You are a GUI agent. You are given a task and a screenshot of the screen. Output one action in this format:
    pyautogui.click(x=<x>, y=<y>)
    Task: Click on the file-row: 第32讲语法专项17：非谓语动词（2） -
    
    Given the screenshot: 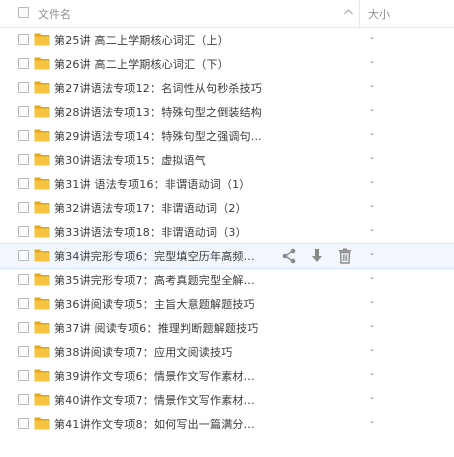 What is the action you would take?
    pyautogui.click(x=227, y=208)
    